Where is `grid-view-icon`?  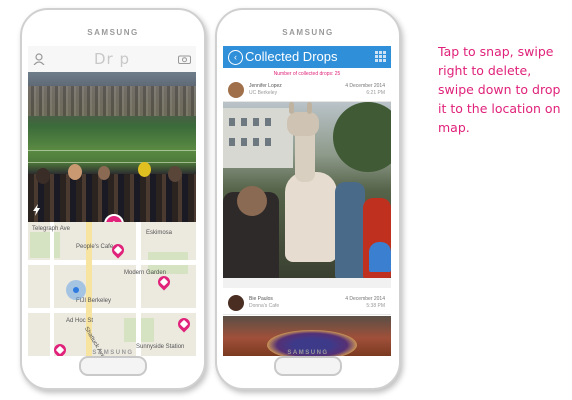 grid-view-icon is located at coordinates (380, 56).